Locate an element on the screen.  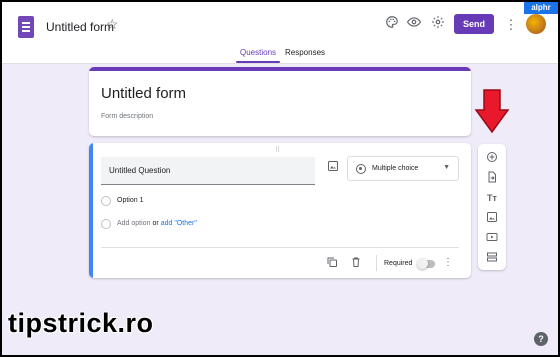
drag-handle-icon: ⠿ is located at coordinates (278, 150).